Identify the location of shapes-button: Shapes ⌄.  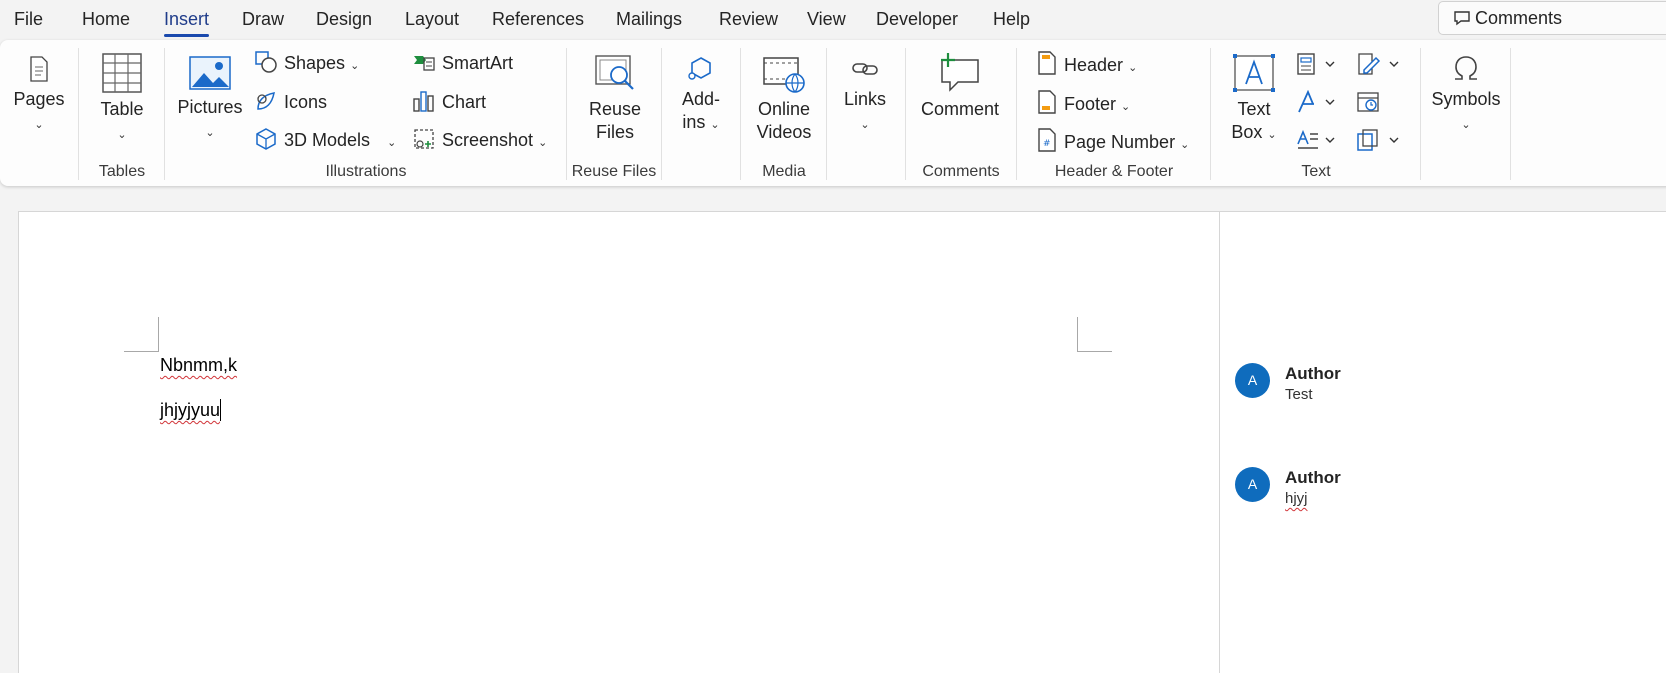
(306, 63).